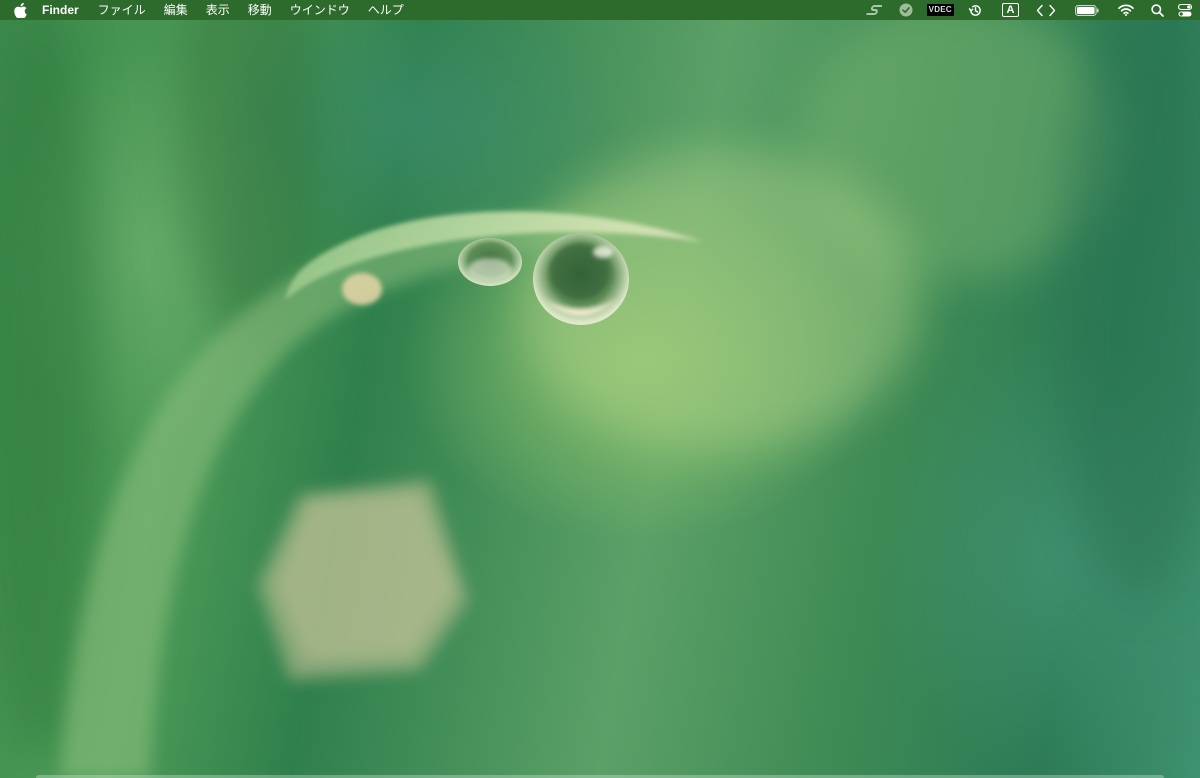  What do you see at coordinates (18, 10) in the screenshot?
I see `apple-icon` at bounding box center [18, 10].